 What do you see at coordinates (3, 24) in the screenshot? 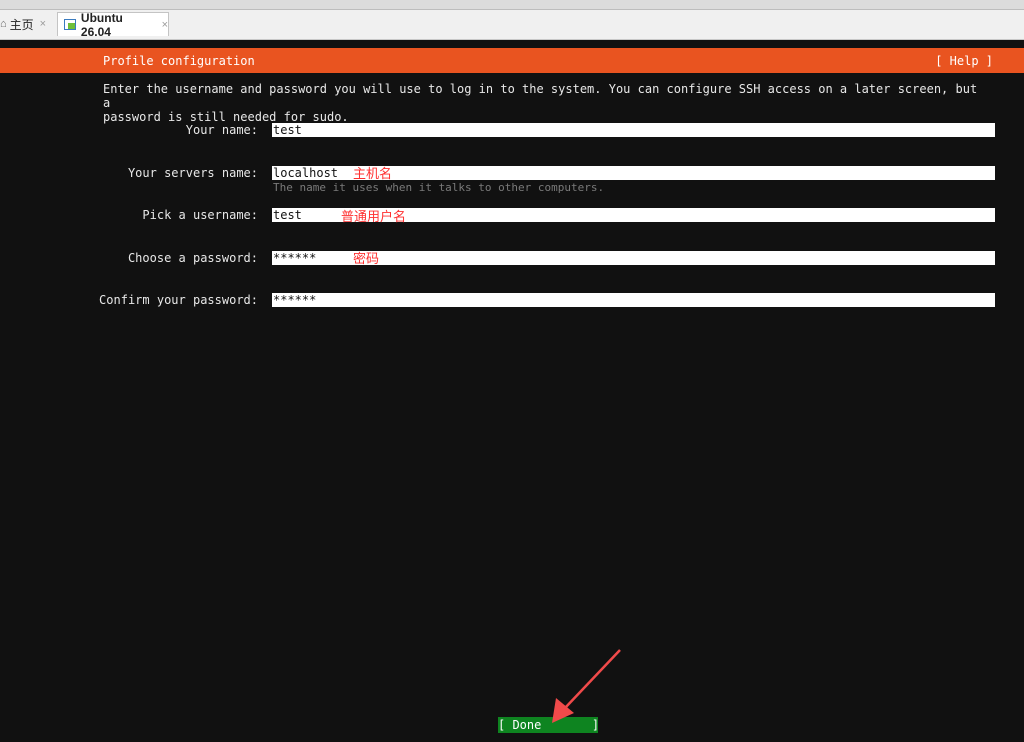
I see `home-icon: ⌂` at bounding box center [3, 24].